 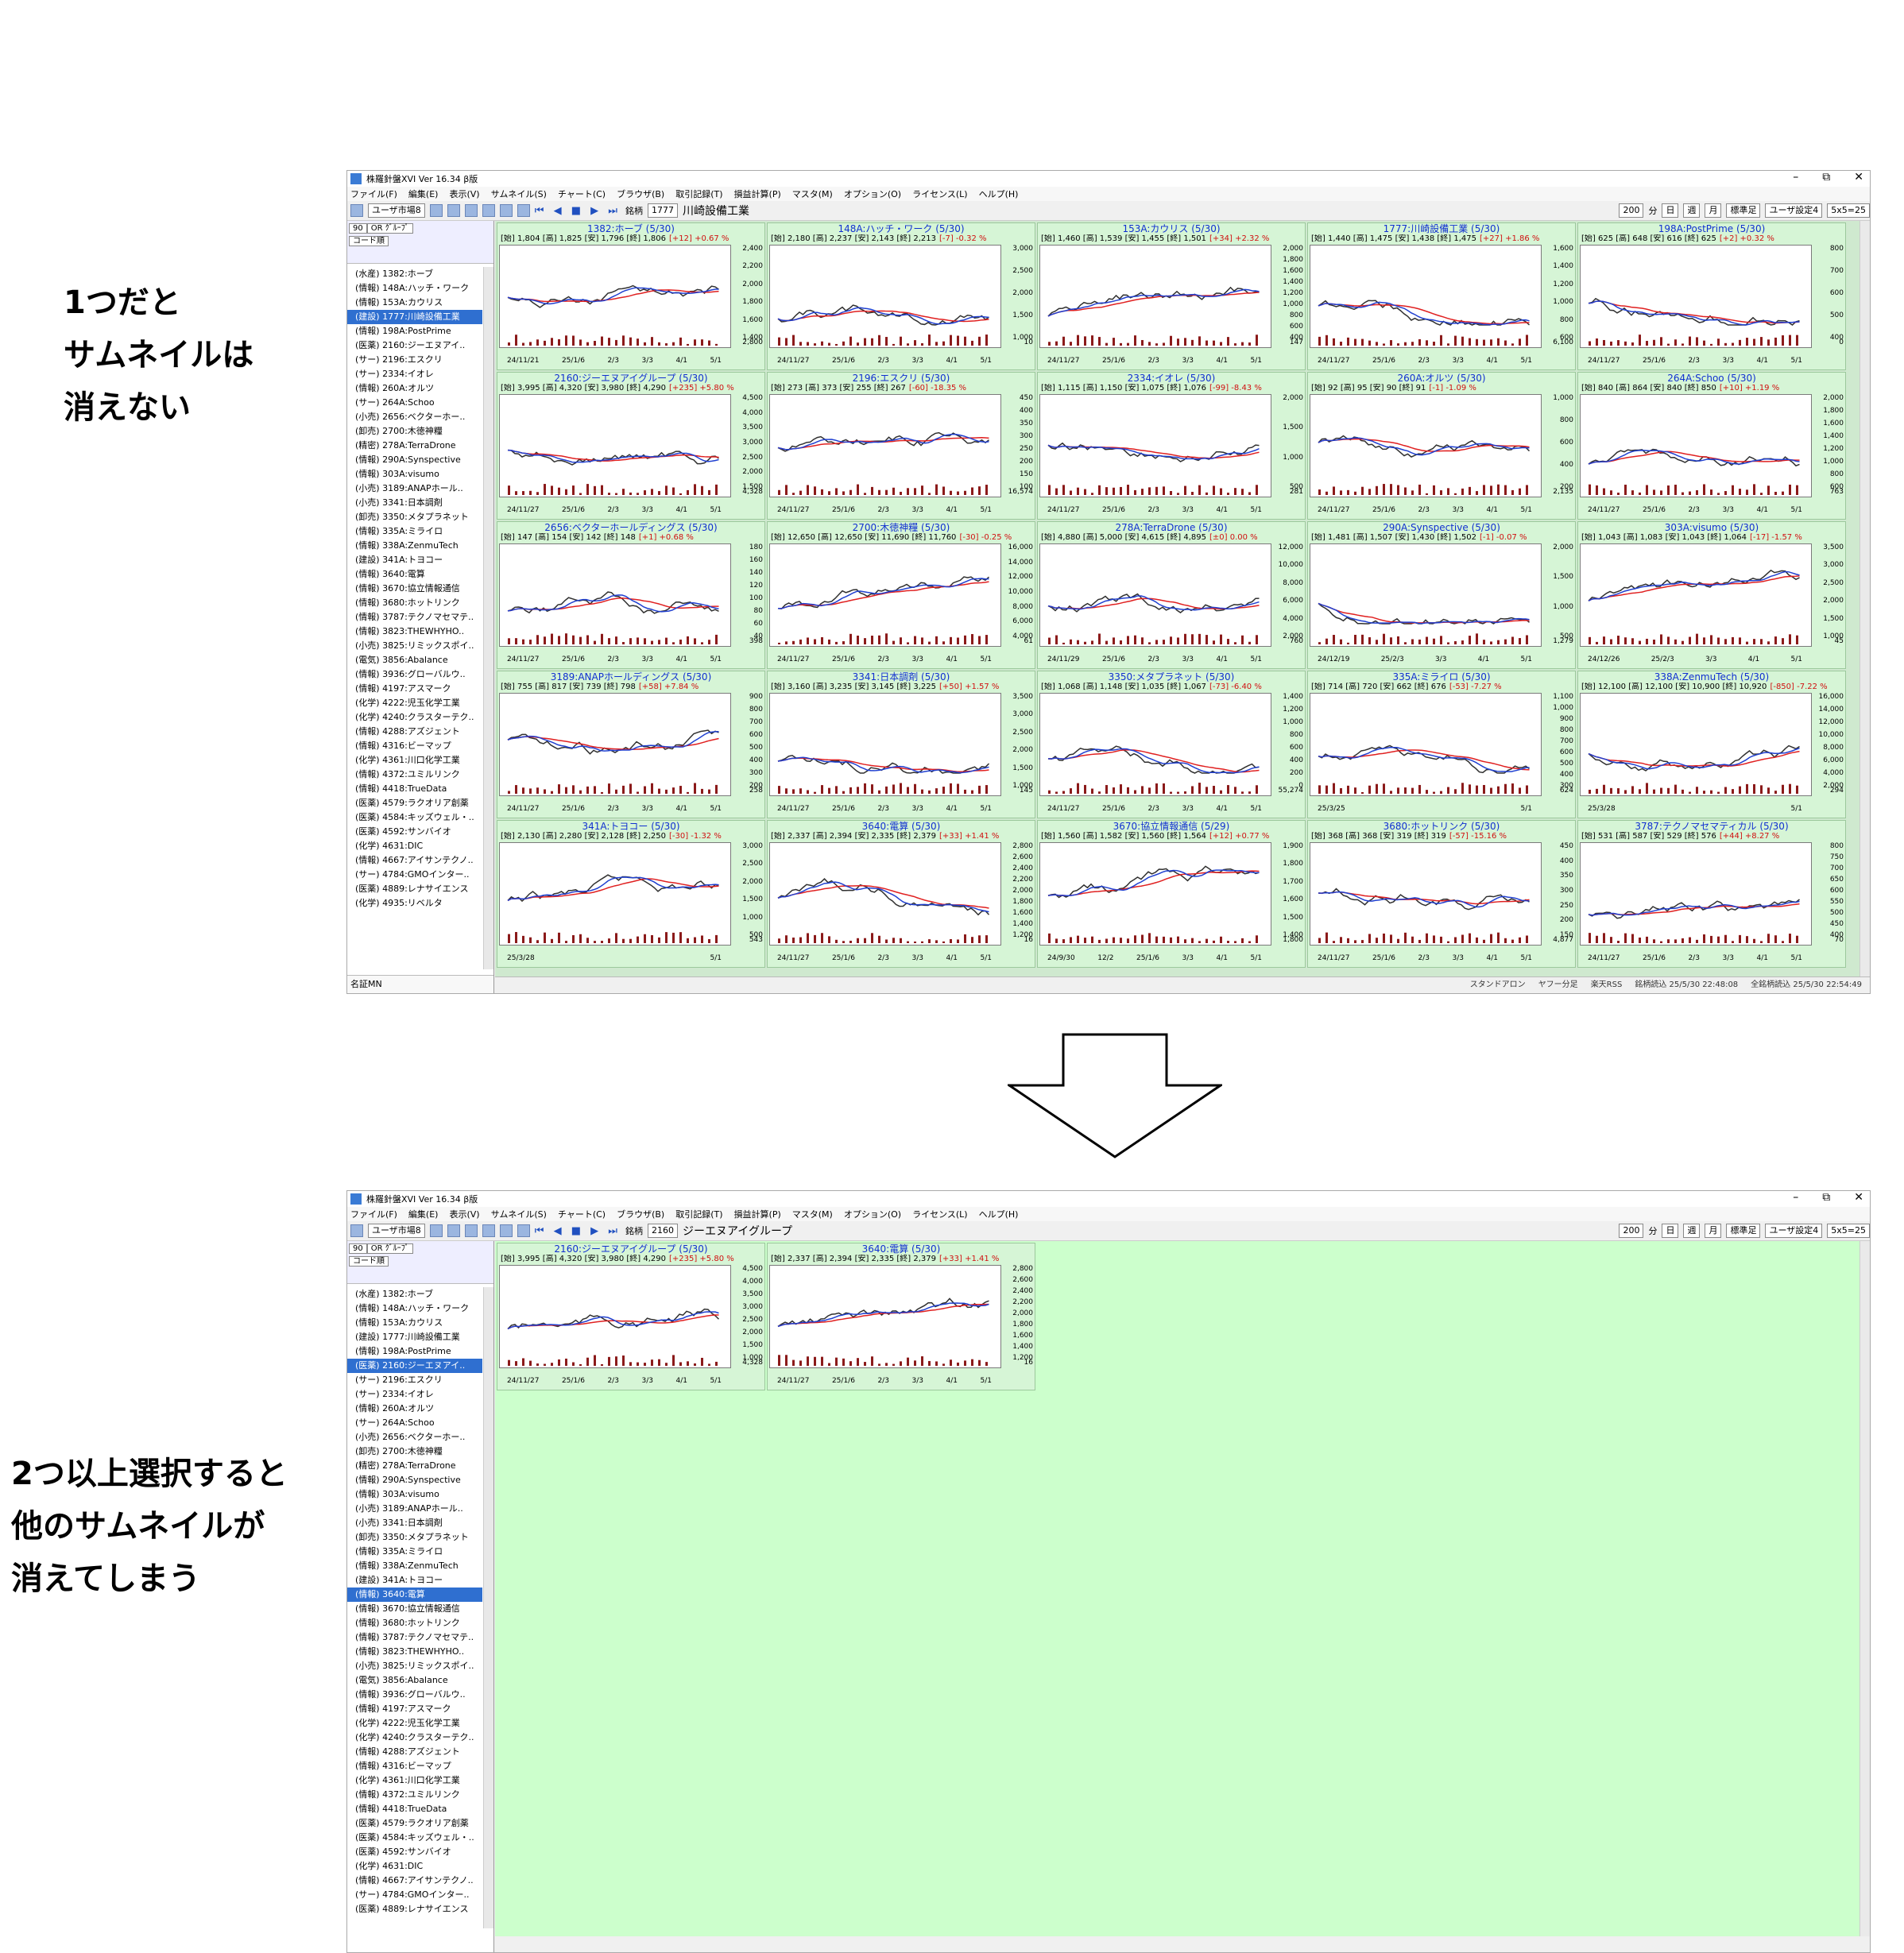 I want to click on list-item: (化学) 4361:川口化学工業, so click(x=414, y=761).